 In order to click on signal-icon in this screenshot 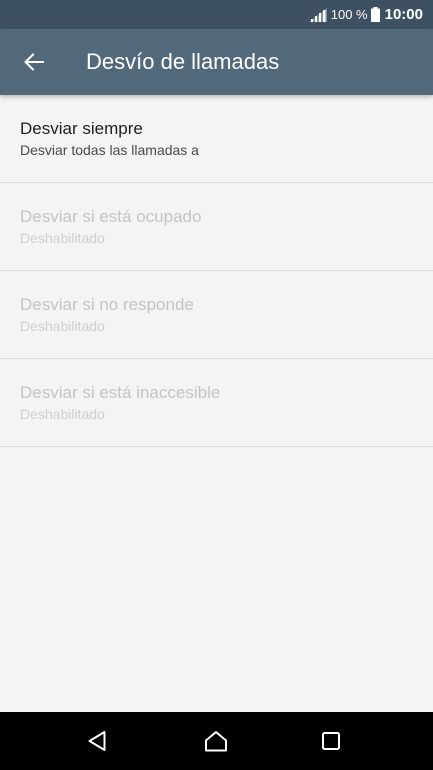, I will do `click(317, 14)`.